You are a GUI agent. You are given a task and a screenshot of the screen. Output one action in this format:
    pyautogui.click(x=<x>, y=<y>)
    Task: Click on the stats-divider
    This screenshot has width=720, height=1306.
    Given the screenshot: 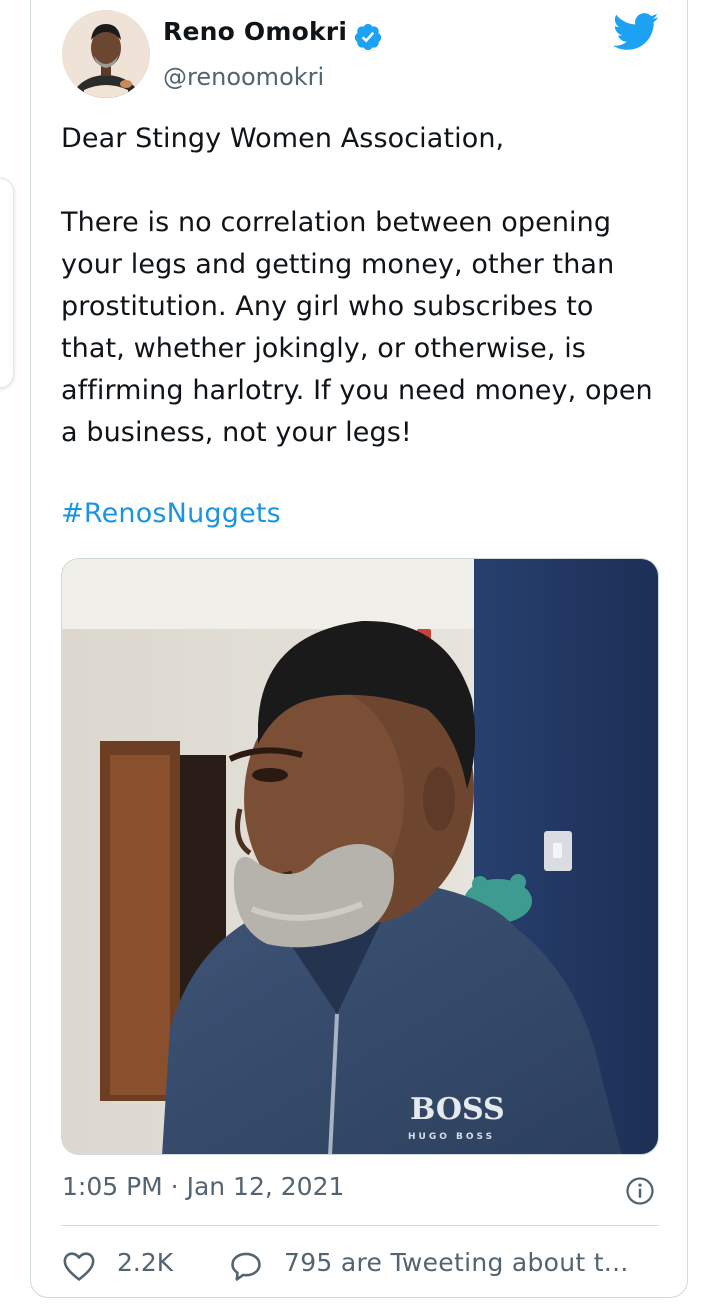 What is the action you would take?
    pyautogui.click(x=360, y=1225)
    